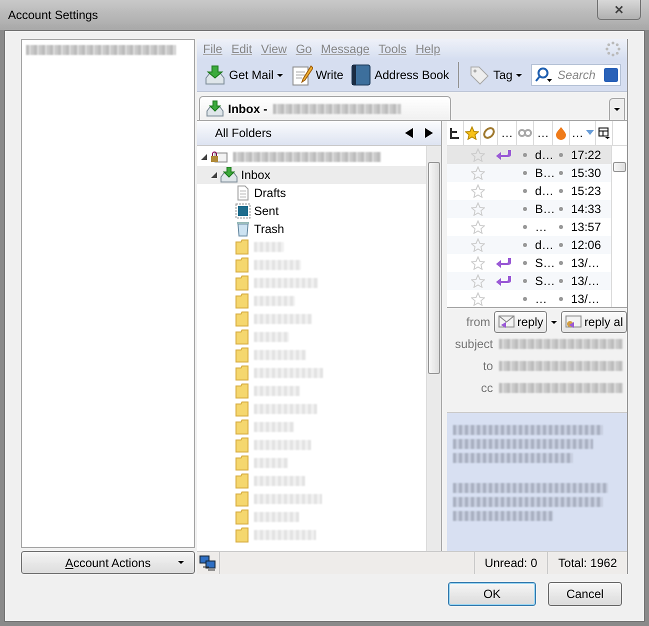  What do you see at coordinates (243, 133) in the screenshot?
I see `folder-pane-title: All Folders` at bounding box center [243, 133].